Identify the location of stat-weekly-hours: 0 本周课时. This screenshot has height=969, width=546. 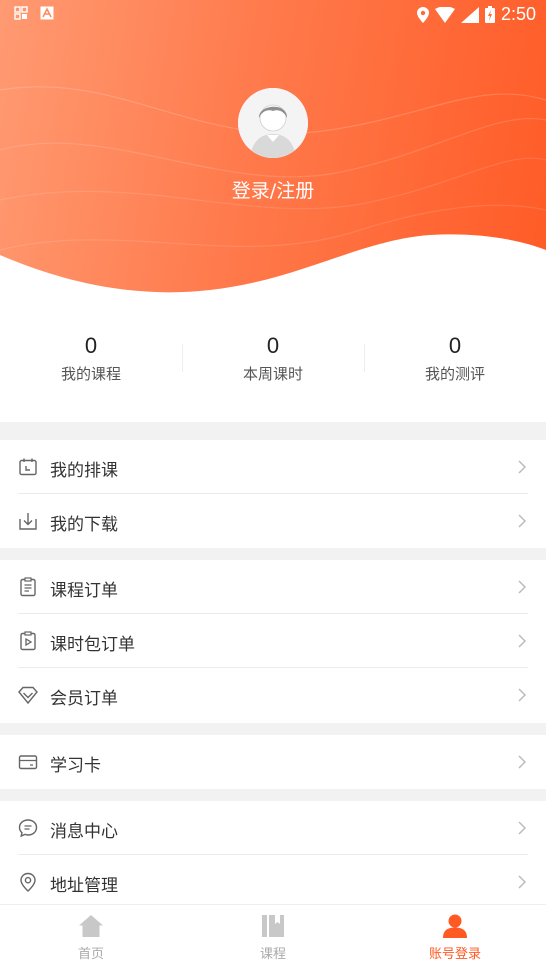
(273, 365).